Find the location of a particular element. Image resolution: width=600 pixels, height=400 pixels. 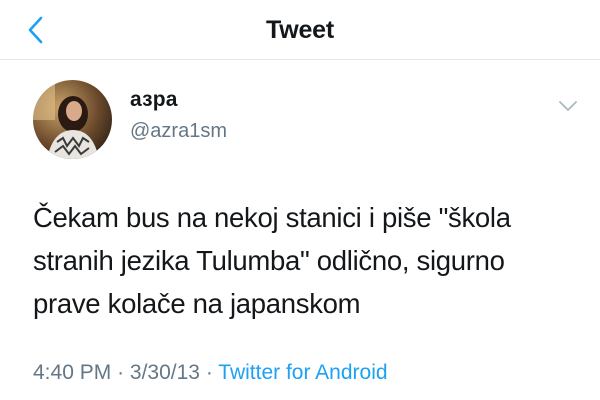

tweet-menu-button is located at coordinates (568, 106).